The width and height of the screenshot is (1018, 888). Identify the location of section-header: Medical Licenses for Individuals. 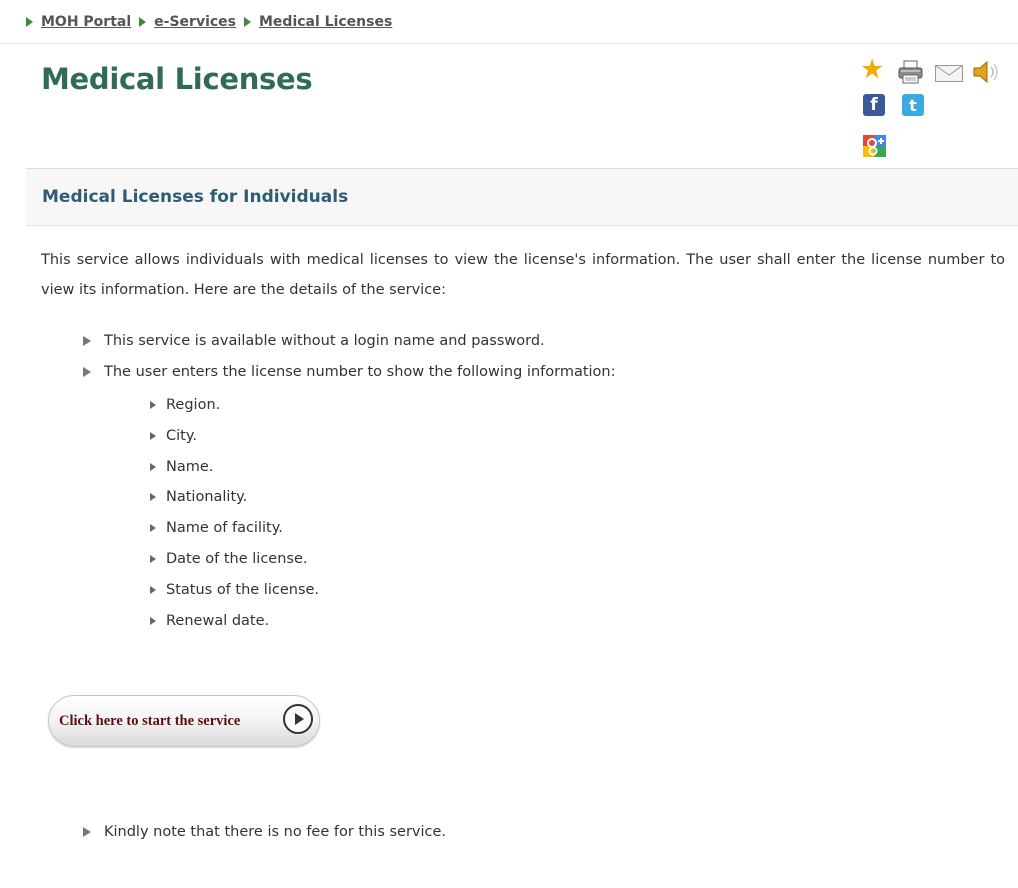
(522, 197).